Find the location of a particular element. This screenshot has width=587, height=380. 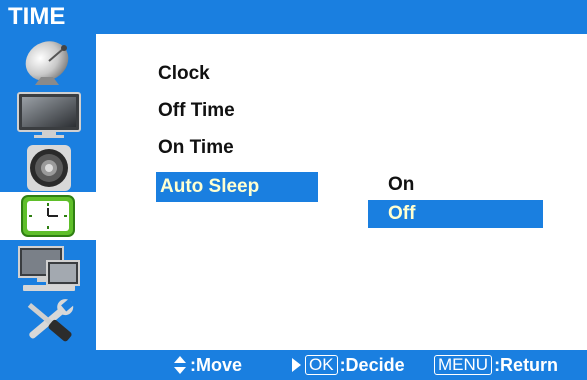

submenu-item-on: On is located at coordinates (391, 185).